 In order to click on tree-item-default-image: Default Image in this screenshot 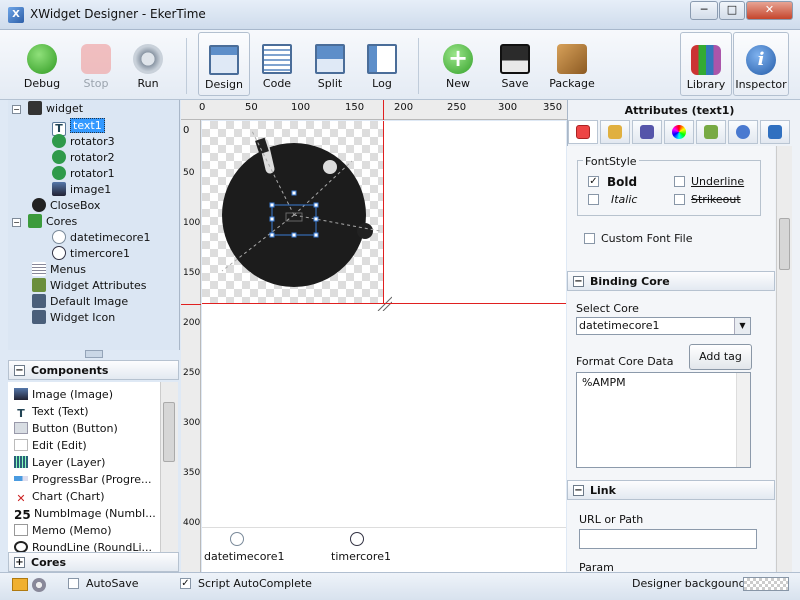, I will do `click(80, 302)`.